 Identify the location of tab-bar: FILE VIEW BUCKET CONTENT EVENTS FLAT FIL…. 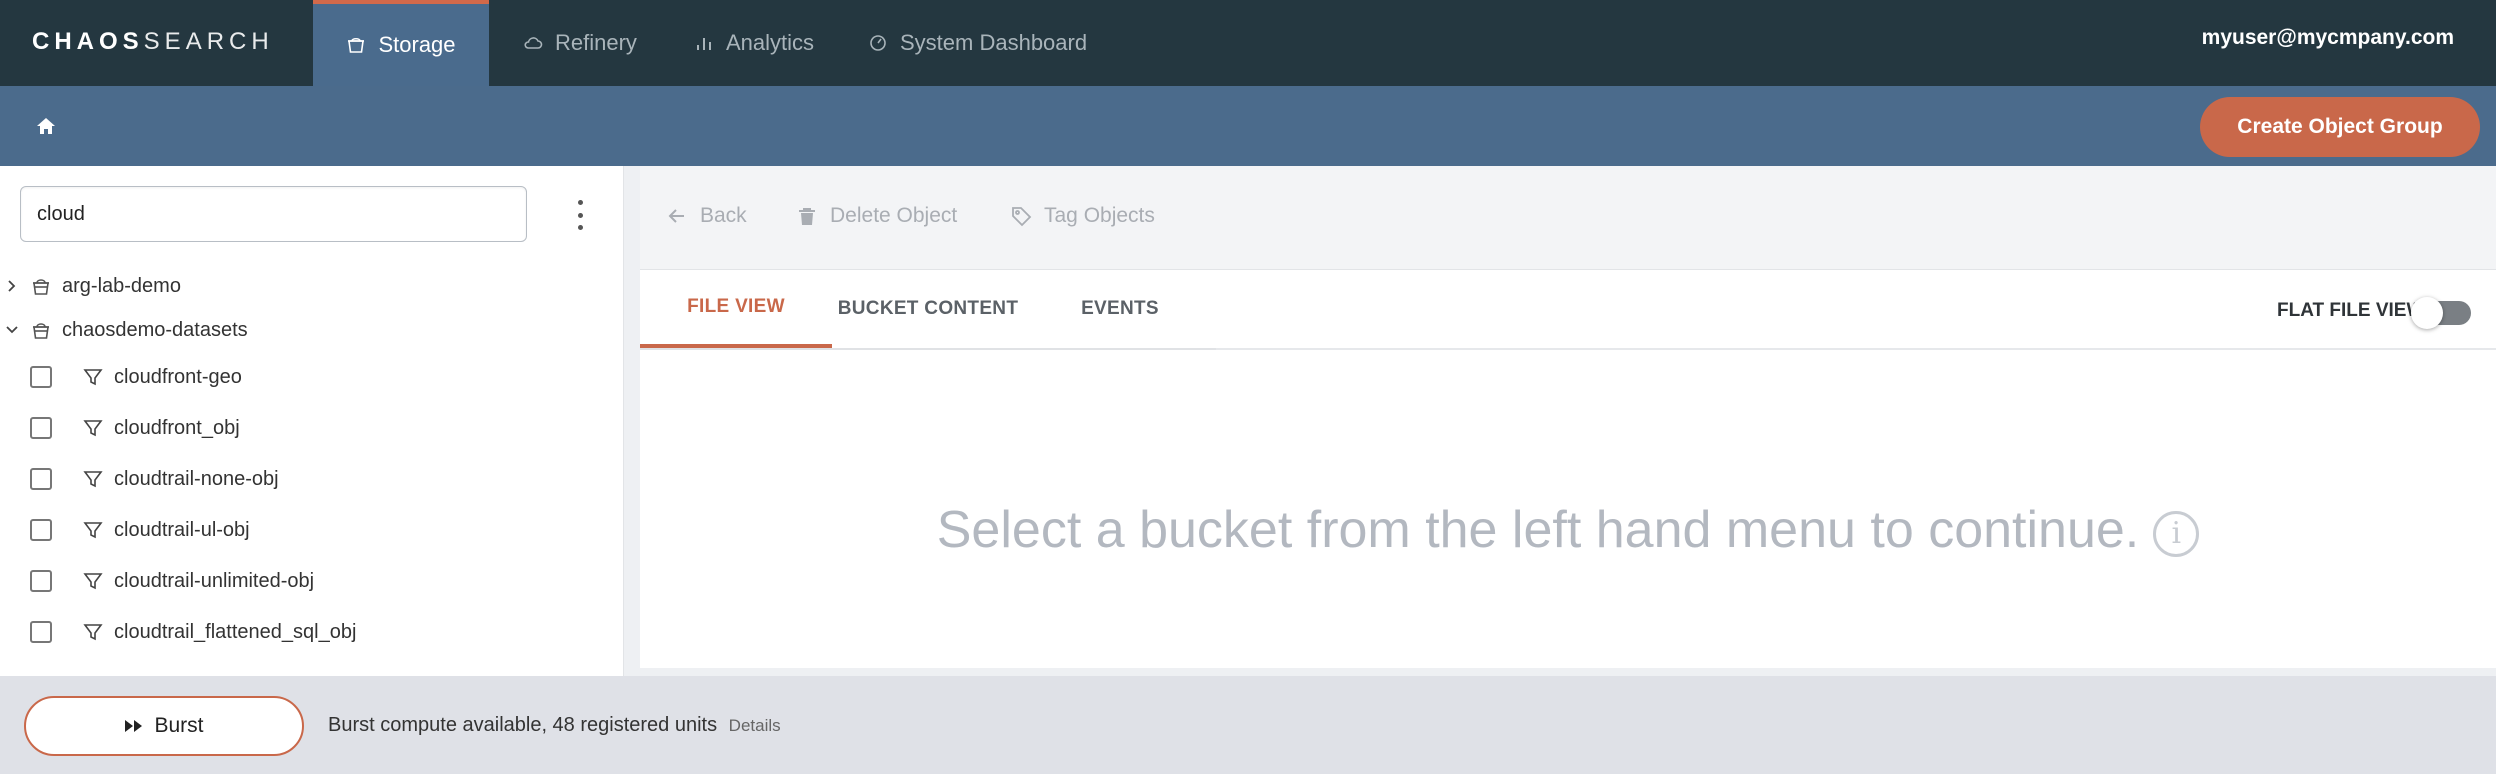
(1568, 310).